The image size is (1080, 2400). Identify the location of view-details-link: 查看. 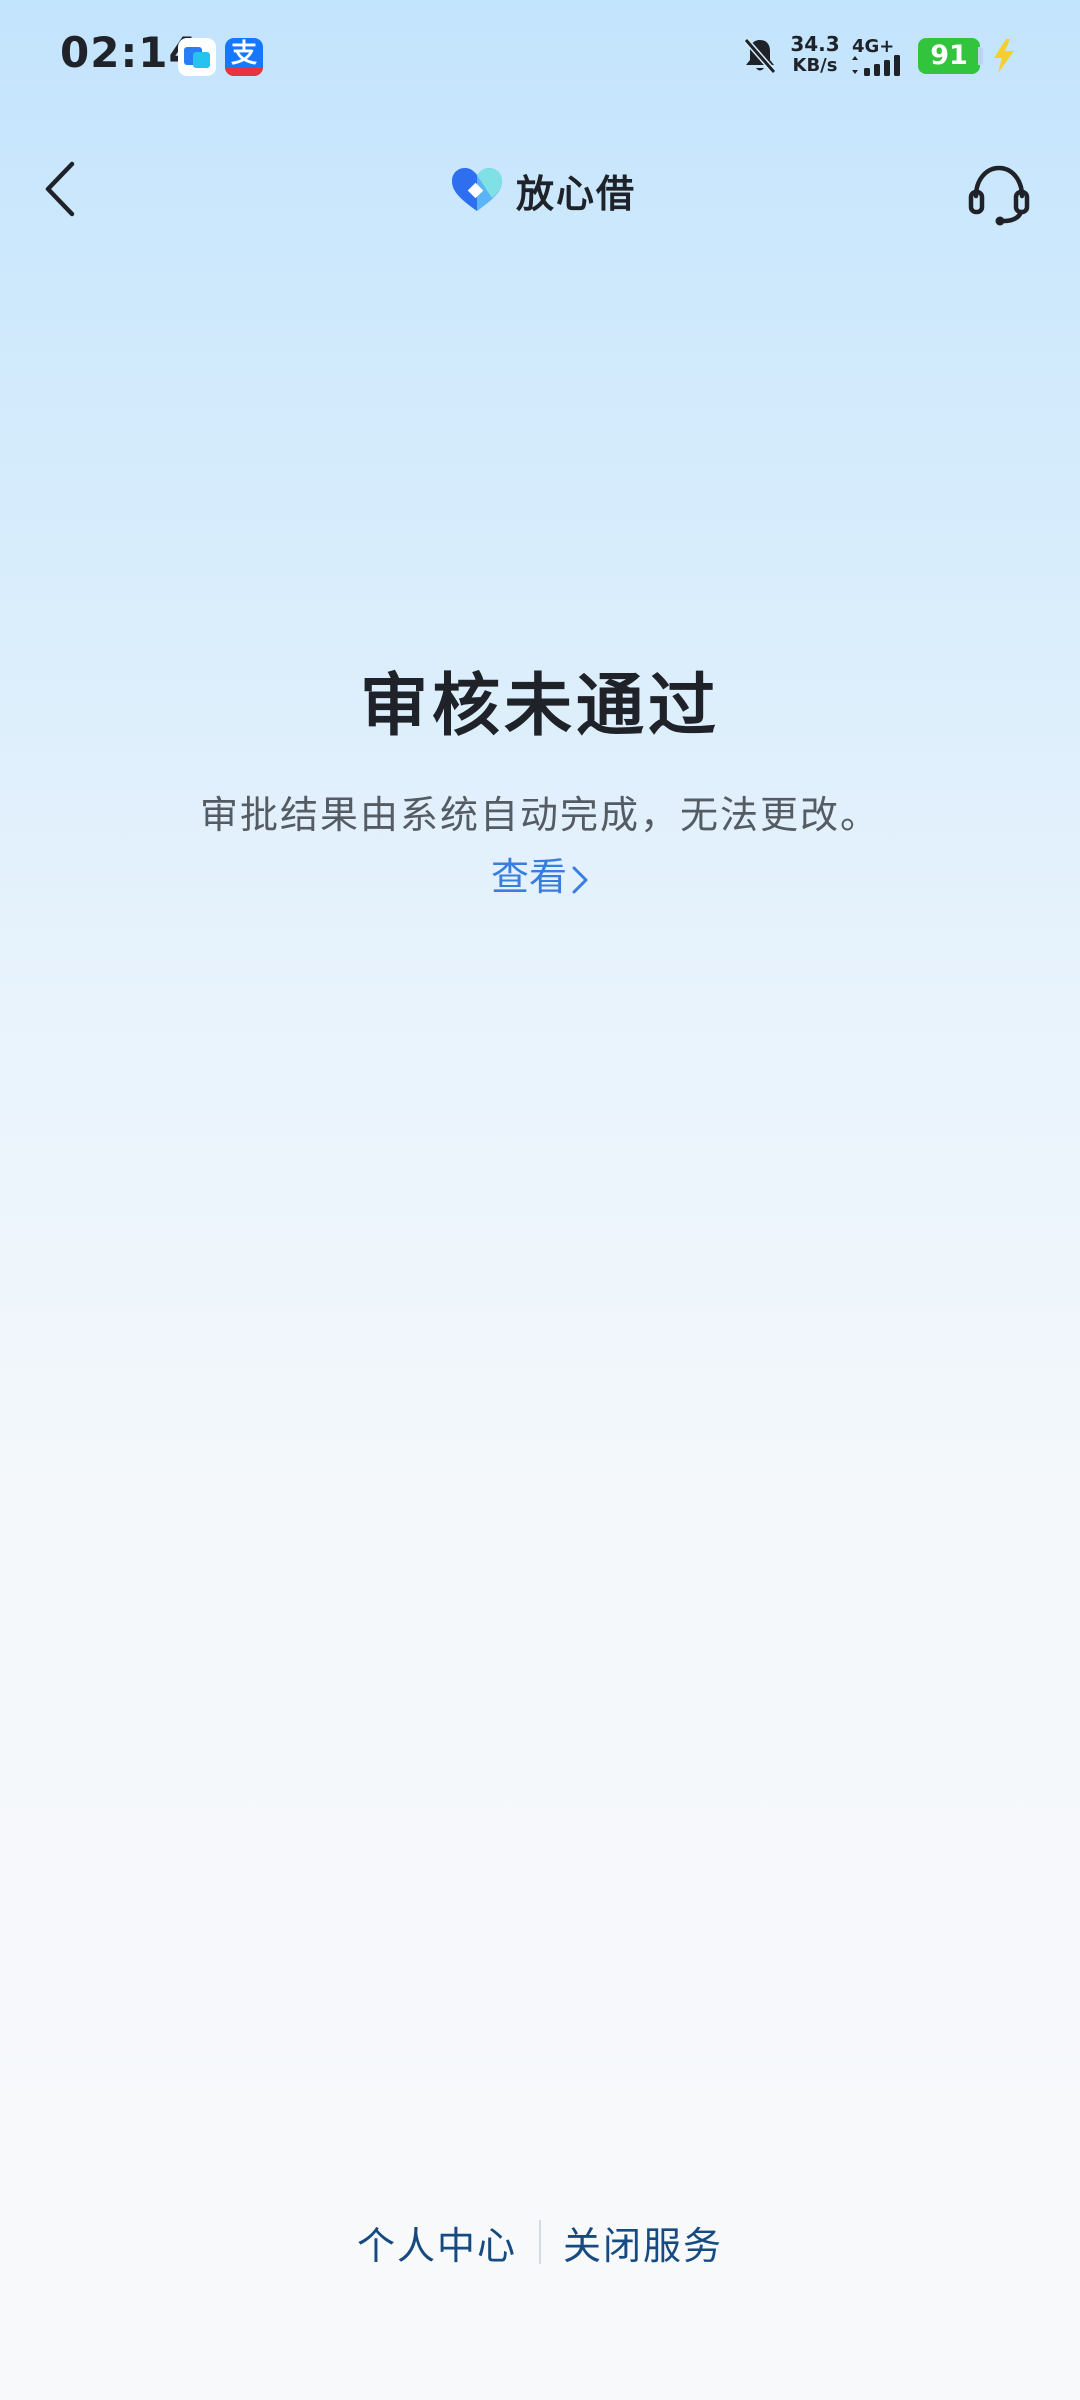
(540, 873).